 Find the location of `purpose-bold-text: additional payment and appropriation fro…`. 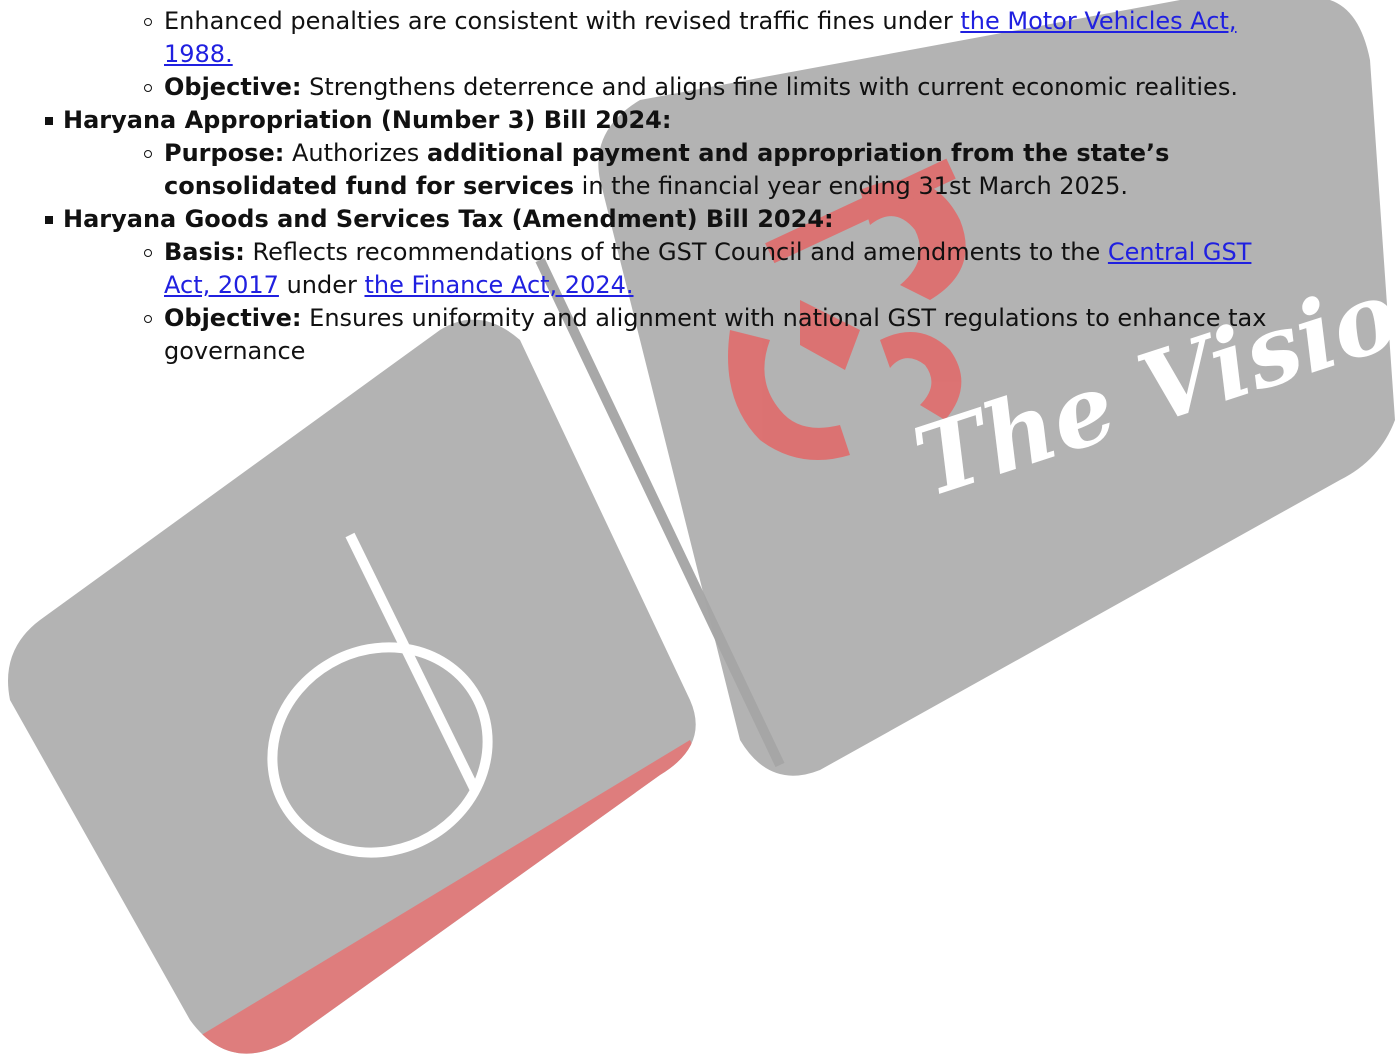

purpose-bold-text: additional payment and appropriation fro… is located at coordinates (798, 153).